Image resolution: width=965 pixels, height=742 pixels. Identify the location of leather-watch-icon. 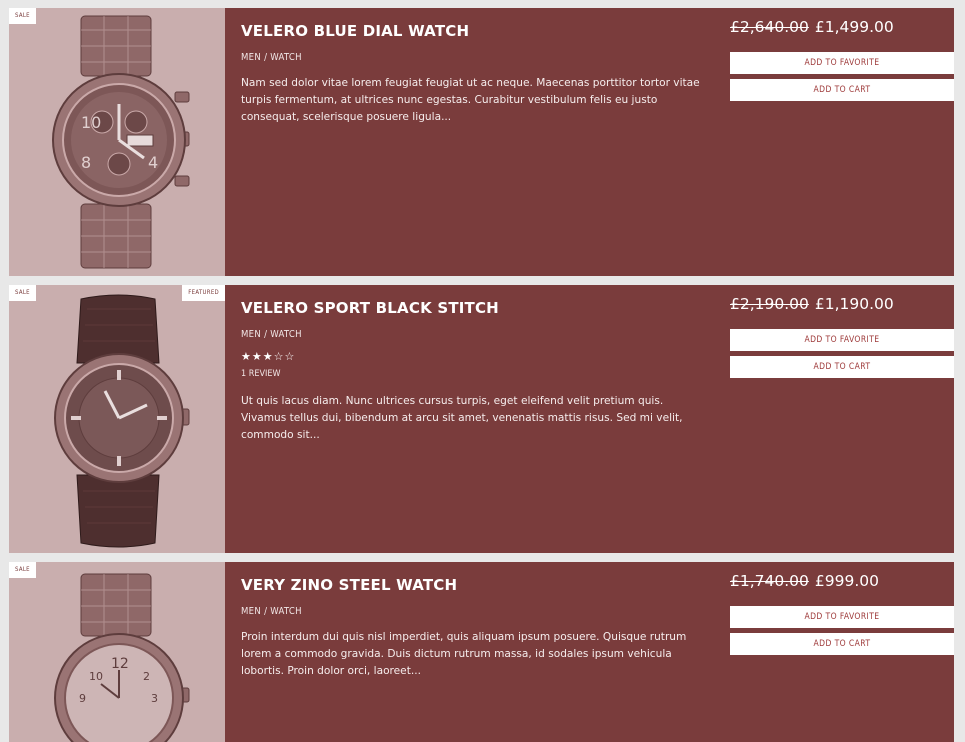
(122, 421).